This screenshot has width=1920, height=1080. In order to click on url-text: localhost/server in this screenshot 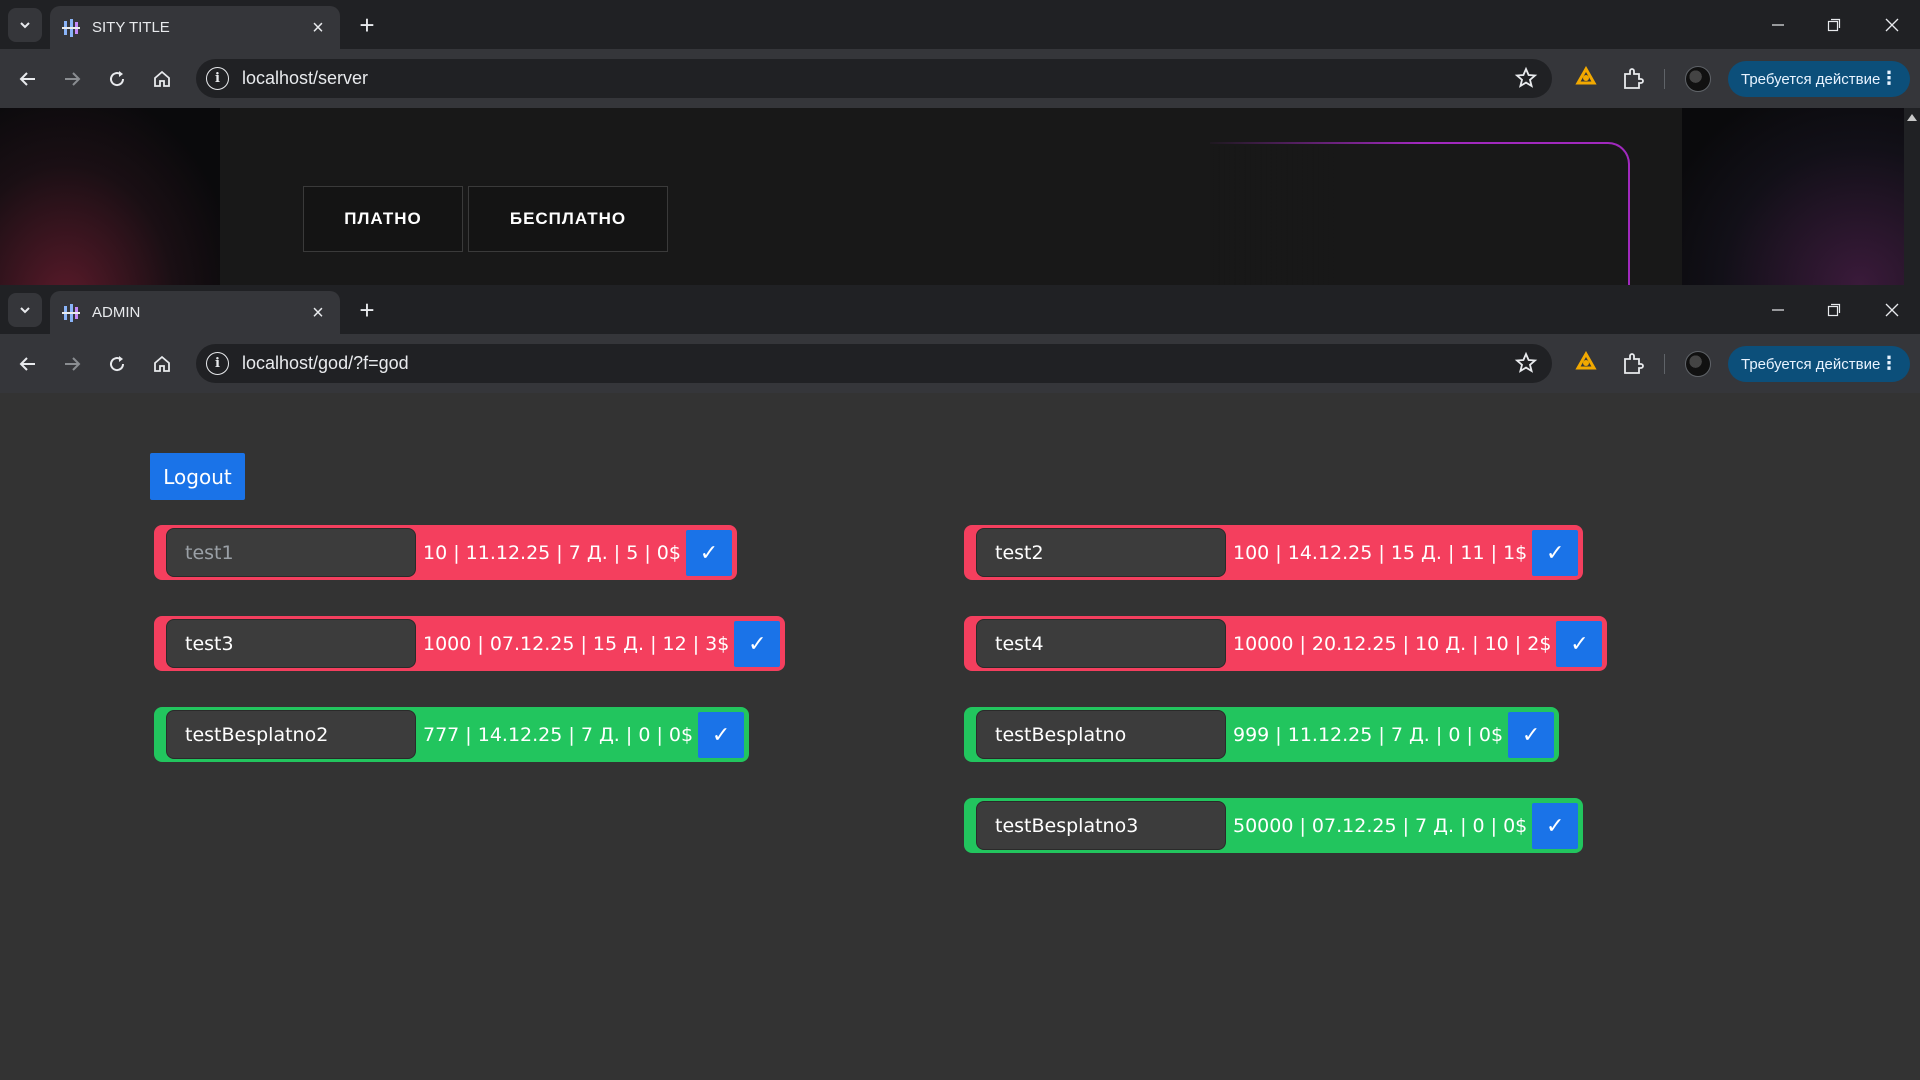, I will do `click(305, 78)`.